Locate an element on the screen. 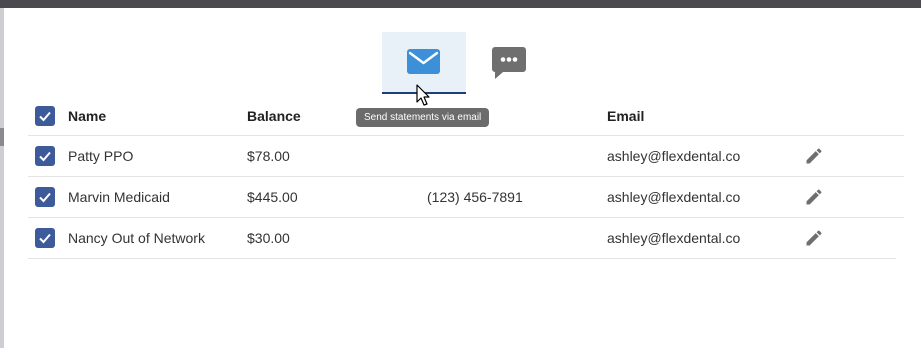  column-header-name: Name is located at coordinates (87, 116).